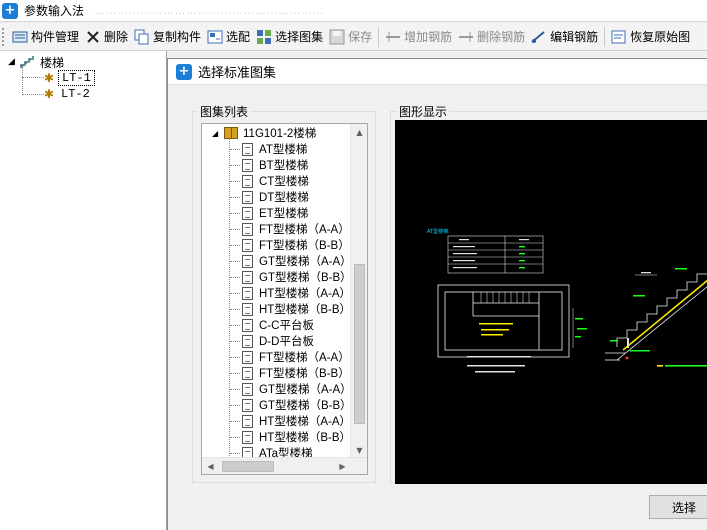 This screenshot has height=530, width=707. Describe the element at coordinates (627, 358) in the screenshot. I see `cad-marker` at that location.